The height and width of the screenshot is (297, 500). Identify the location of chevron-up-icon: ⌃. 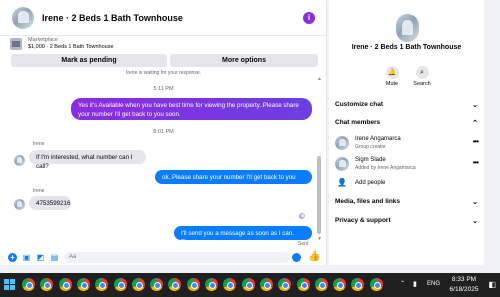
(475, 123).